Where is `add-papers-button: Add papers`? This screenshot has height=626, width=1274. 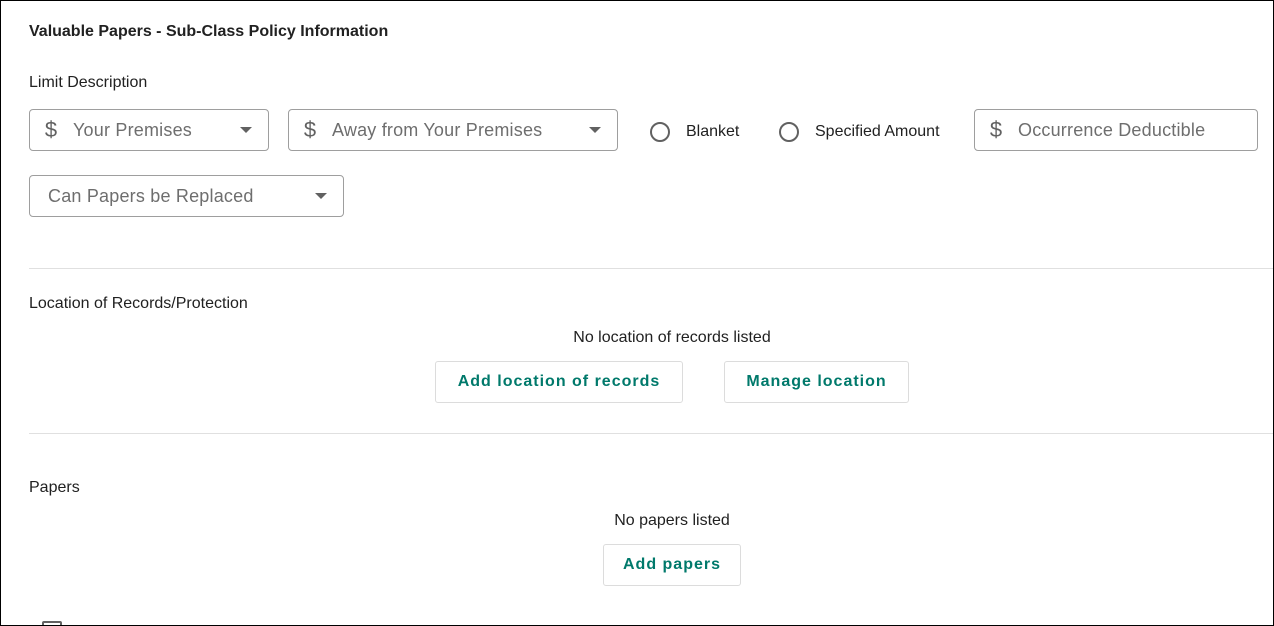
add-papers-button: Add papers is located at coordinates (672, 565).